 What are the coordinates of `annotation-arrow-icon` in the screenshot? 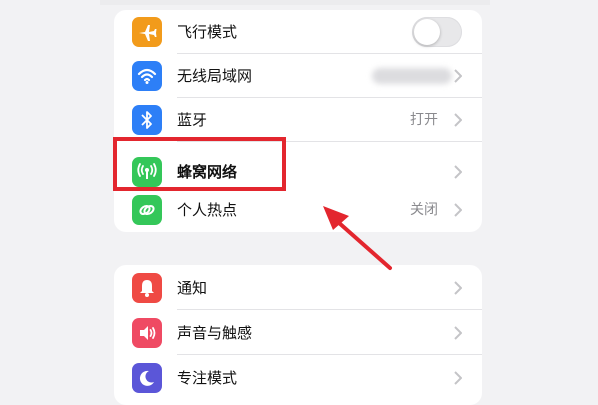 It's located at (357, 238).